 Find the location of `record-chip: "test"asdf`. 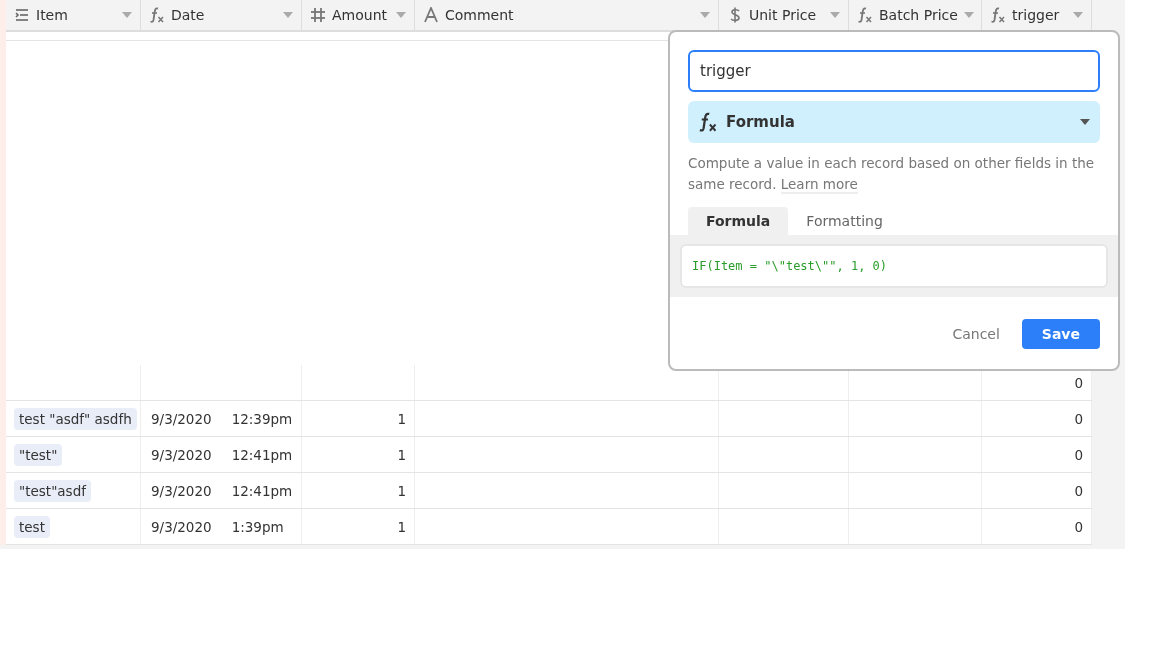

record-chip: "test"asdf is located at coordinates (52, 490).